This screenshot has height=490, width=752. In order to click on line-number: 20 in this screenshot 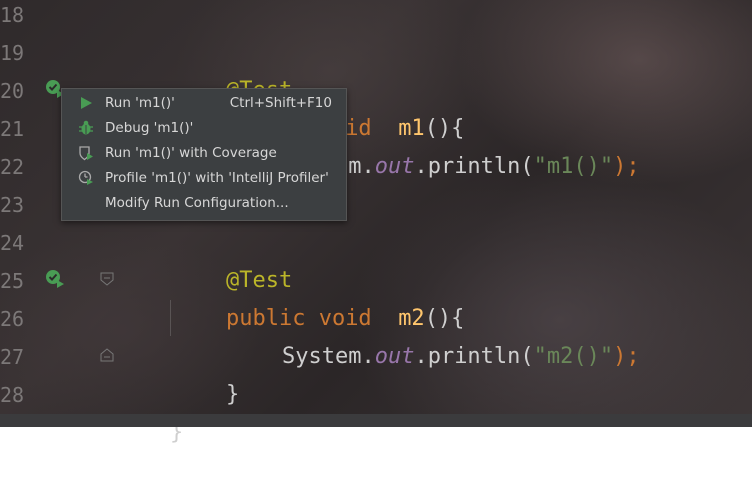, I will do `click(12, 91)`.